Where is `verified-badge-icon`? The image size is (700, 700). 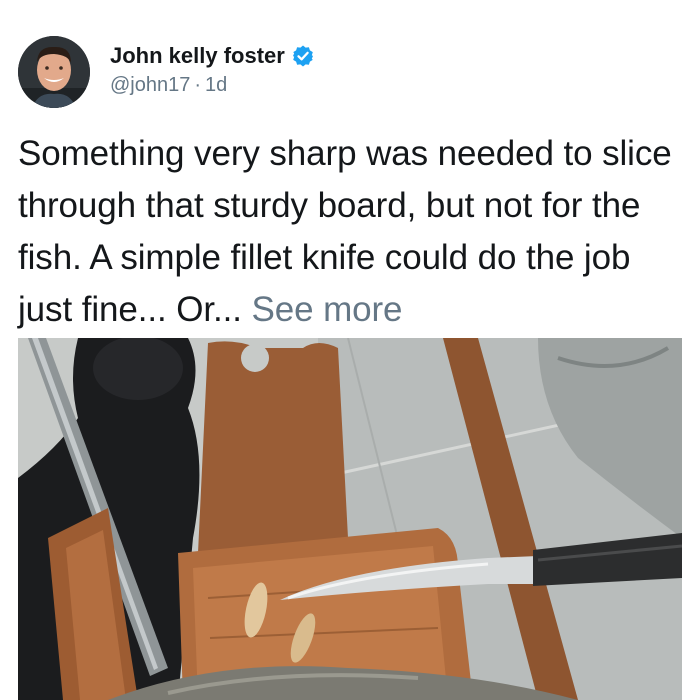
verified-badge-icon is located at coordinates (303, 56).